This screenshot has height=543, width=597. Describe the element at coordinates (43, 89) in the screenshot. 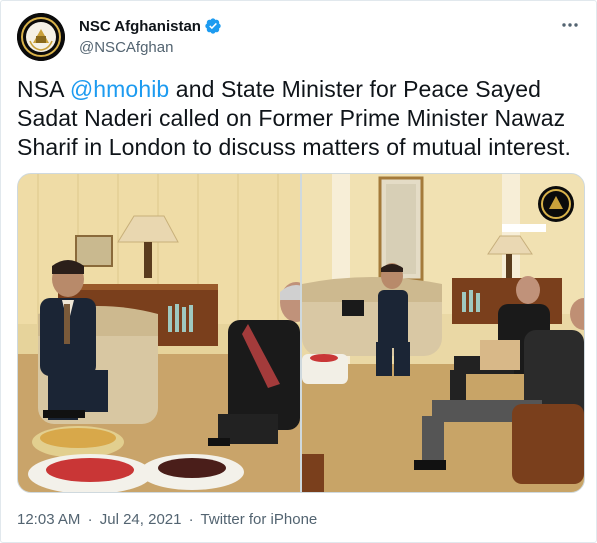

I see `tweet-prefix: NSA` at that location.